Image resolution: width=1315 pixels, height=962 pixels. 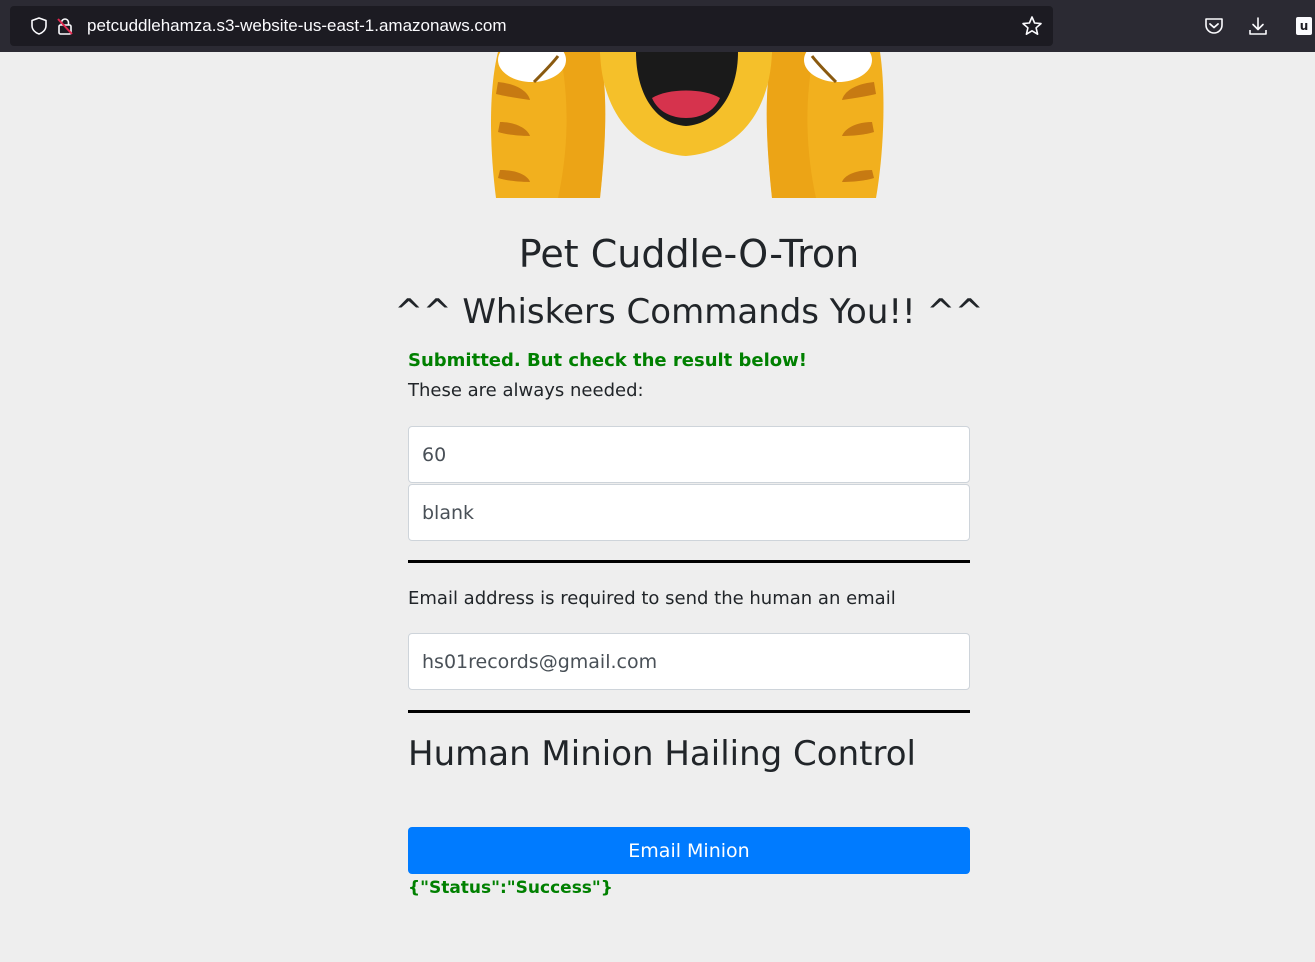 I want to click on pocket-icon, so click(x=1214, y=26).